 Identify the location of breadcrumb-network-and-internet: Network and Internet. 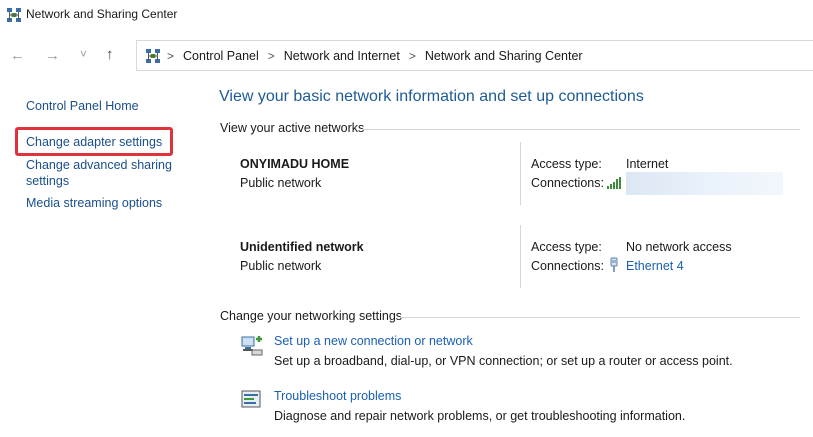
(342, 56).